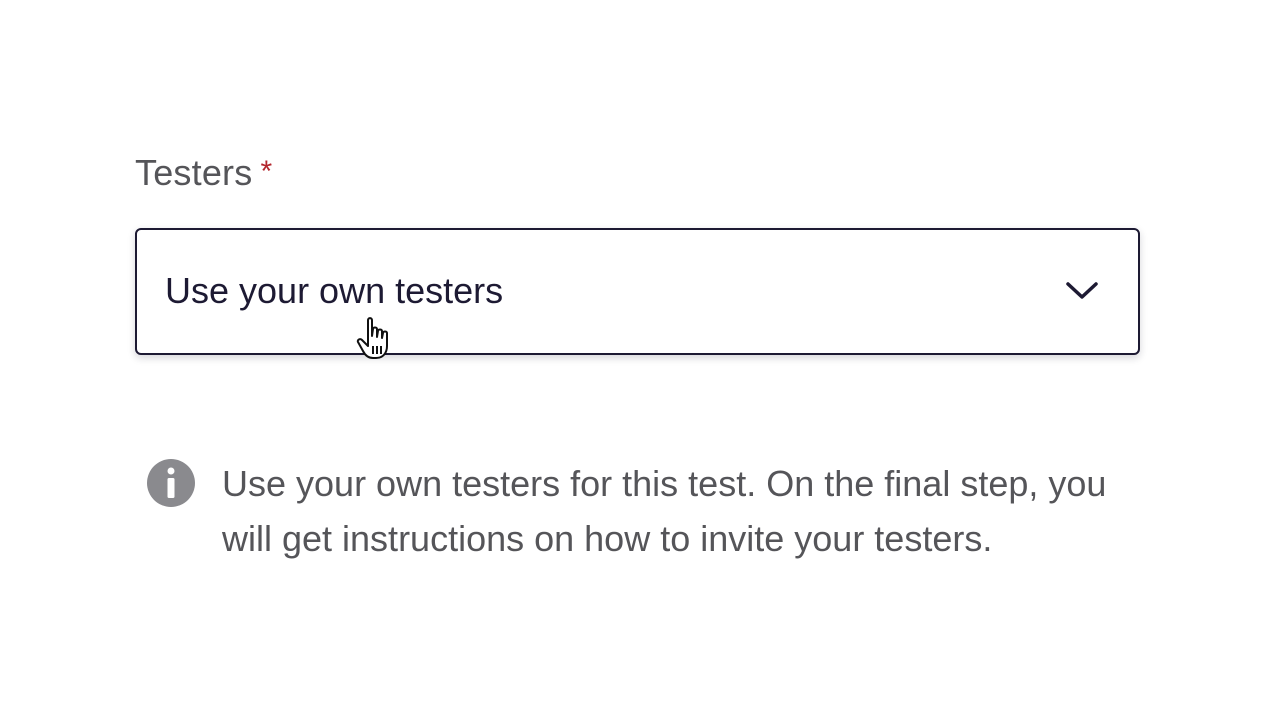 Image resolution: width=1280 pixels, height=720 pixels. What do you see at coordinates (171, 483) in the screenshot?
I see `info-icon` at bounding box center [171, 483].